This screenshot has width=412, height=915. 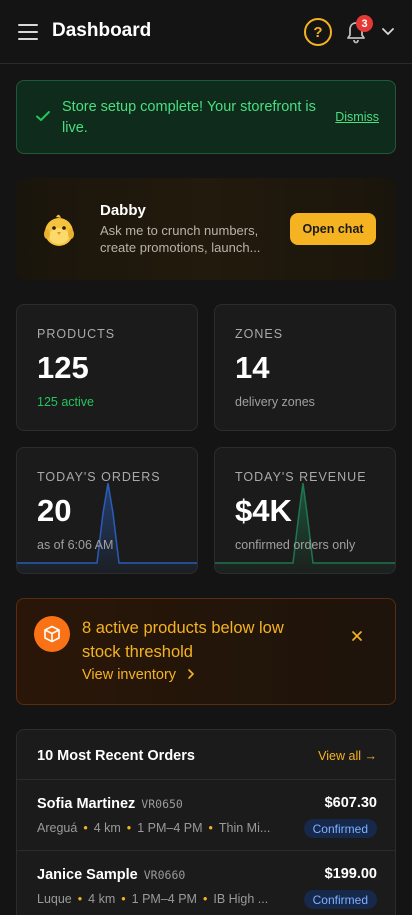 What do you see at coordinates (102, 30) in the screenshot?
I see `page-title: Dashboard` at bounding box center [102, 30].